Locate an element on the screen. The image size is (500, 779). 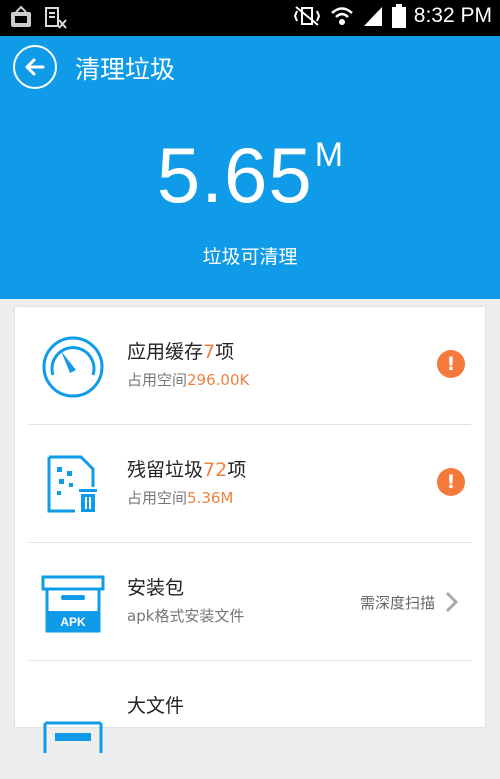
list-item-subtitle: 占用空间5.36M is located at coordinates (180, 498).